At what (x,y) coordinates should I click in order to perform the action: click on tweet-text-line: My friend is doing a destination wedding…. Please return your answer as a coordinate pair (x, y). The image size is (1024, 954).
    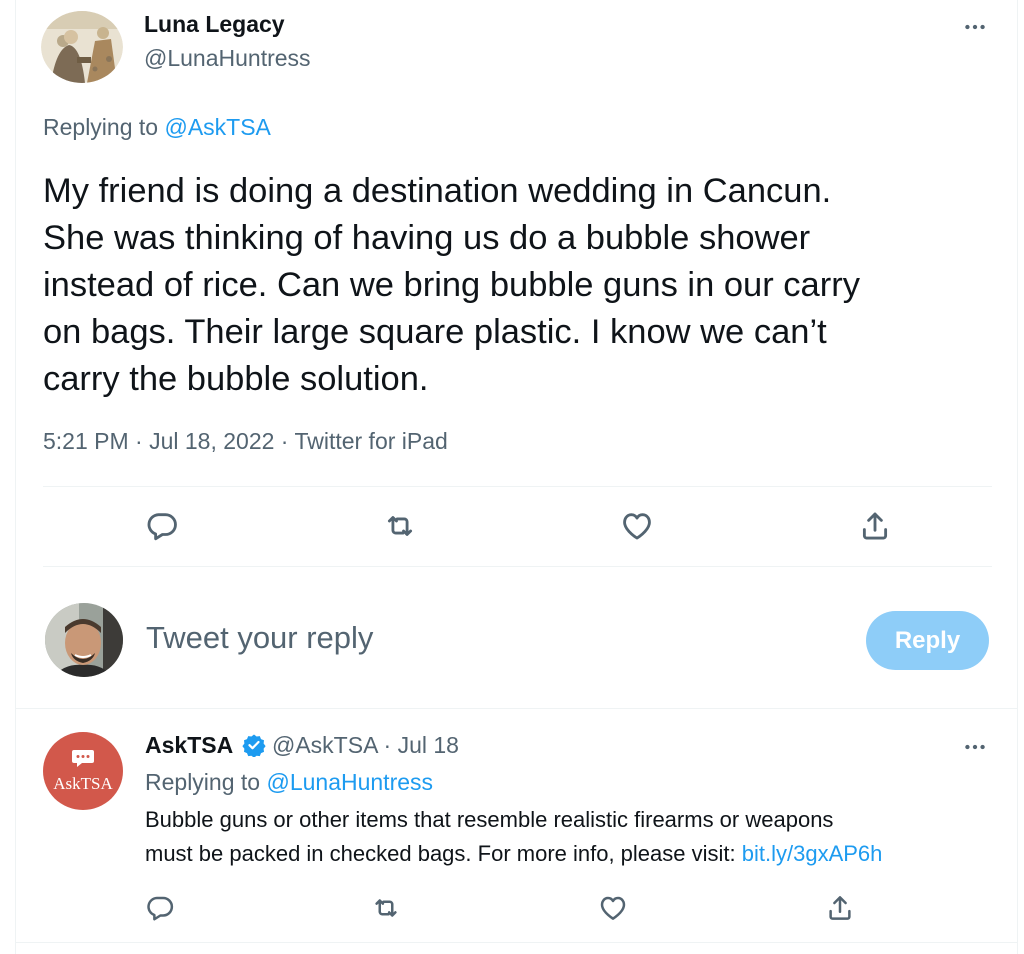
    Looking at the image, I should click on (437, 191).